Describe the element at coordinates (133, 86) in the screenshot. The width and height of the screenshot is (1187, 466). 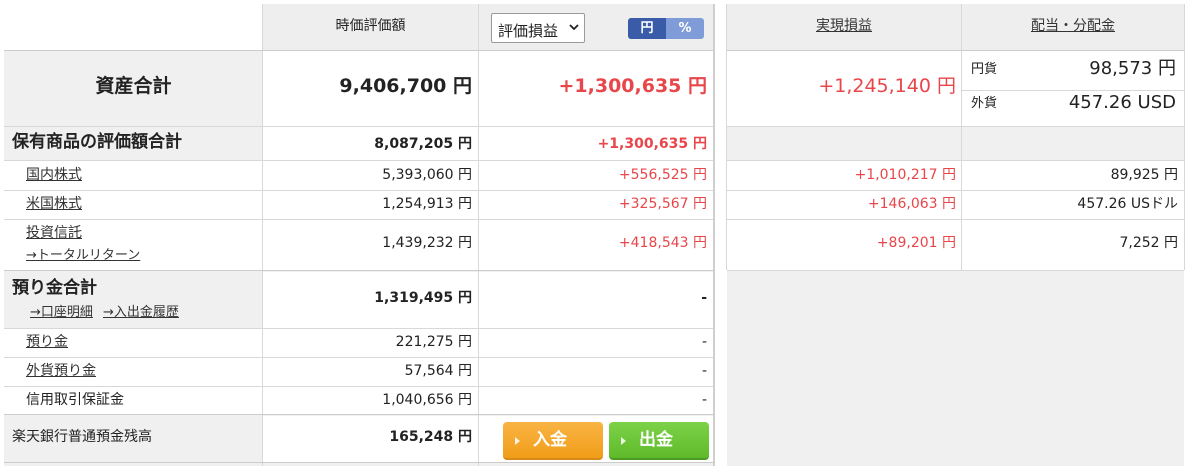
I see `total-assets-label: 資産合計` at that location.